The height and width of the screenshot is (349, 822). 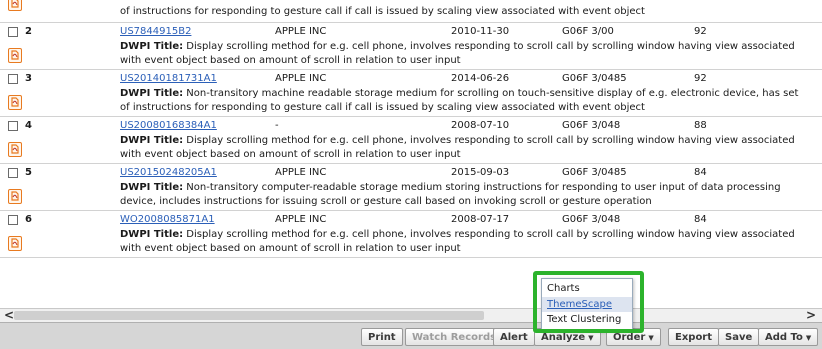 What do you see at coordinates (700, 125) in the screenshot?
I see `relevance-score: 88` at bounding box center [700, 125].